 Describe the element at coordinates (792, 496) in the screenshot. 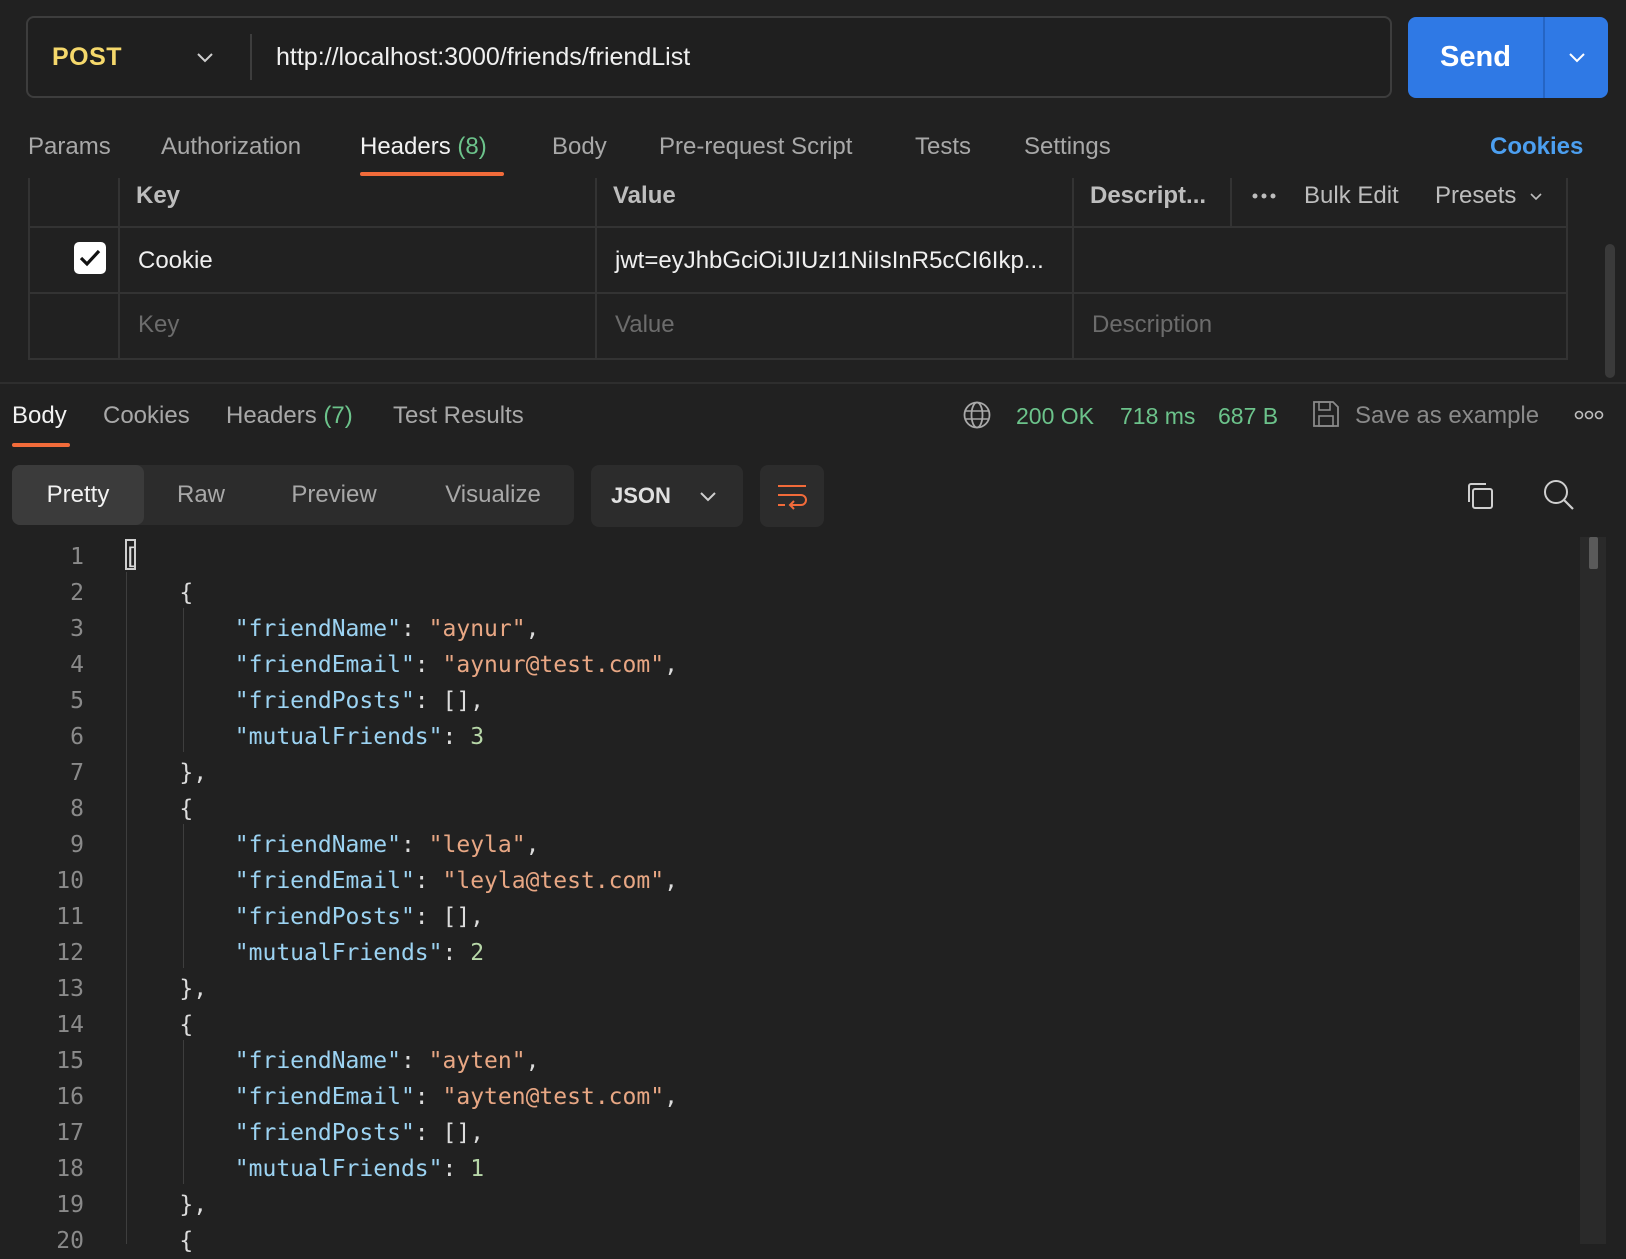

I see `wrap-lines-button` at that location.